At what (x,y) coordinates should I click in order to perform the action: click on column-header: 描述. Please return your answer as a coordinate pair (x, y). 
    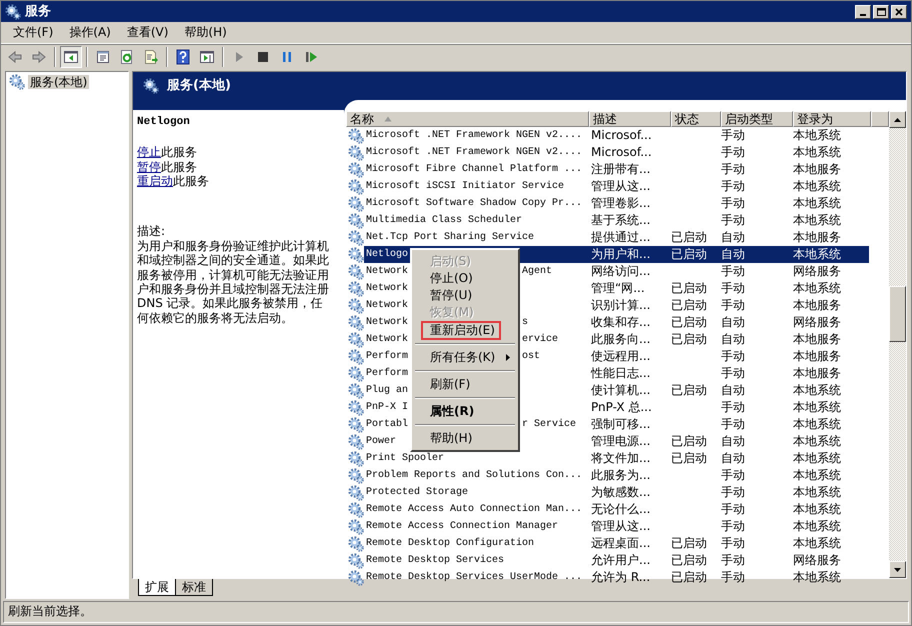
    Looking at the image, I should click on (630, 119).